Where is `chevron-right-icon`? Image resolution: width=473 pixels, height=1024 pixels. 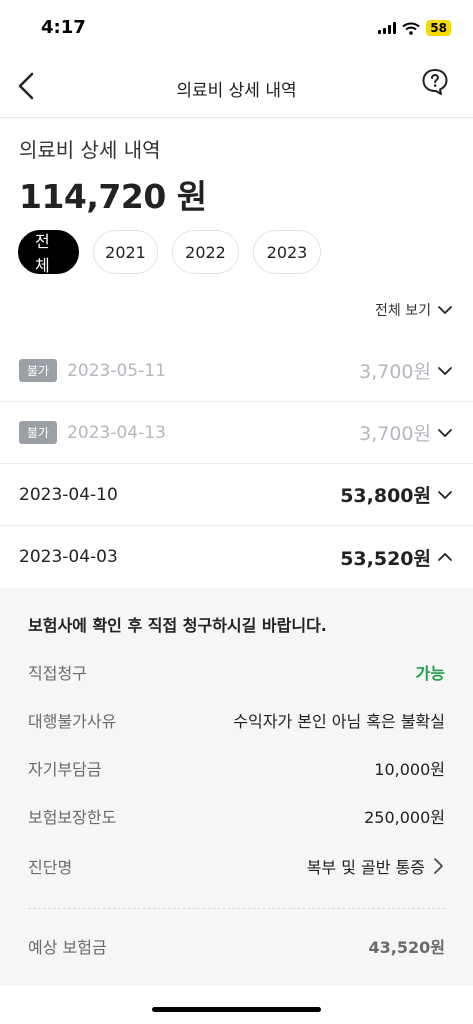 chevron-right-icon is located at coordinates (438, 866).